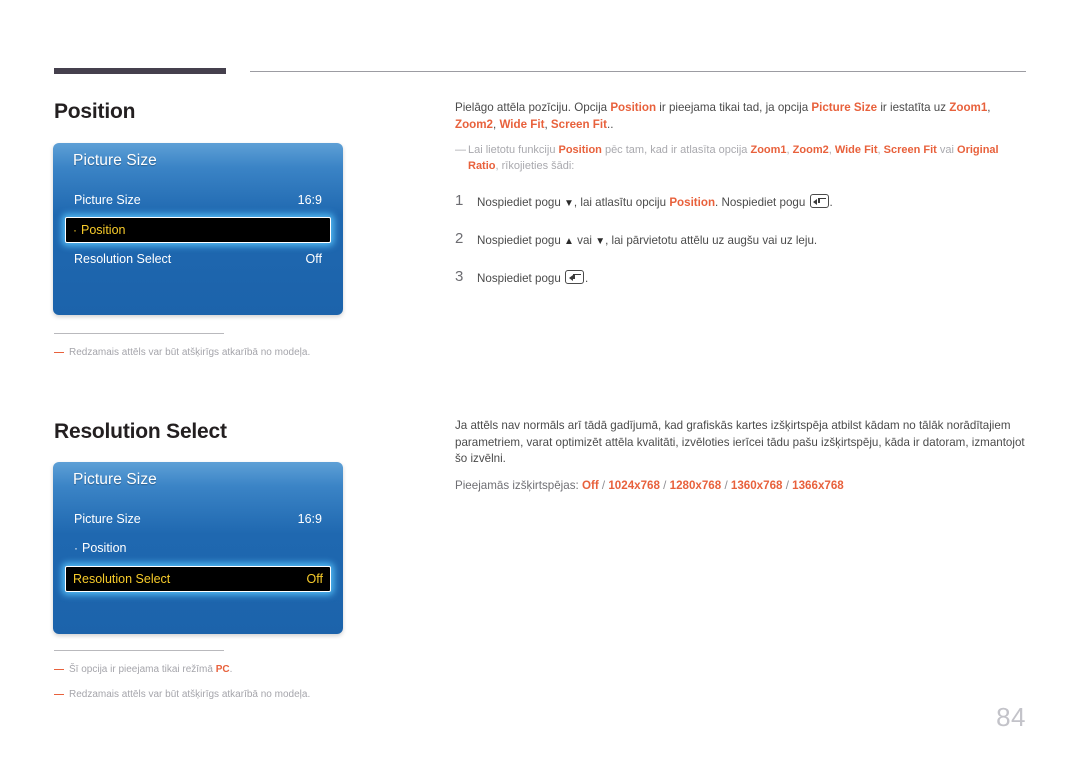 Image resolution: width=1080 pixels, height=763 pixels. I want to click on step-number: 3, so click(459, 276).